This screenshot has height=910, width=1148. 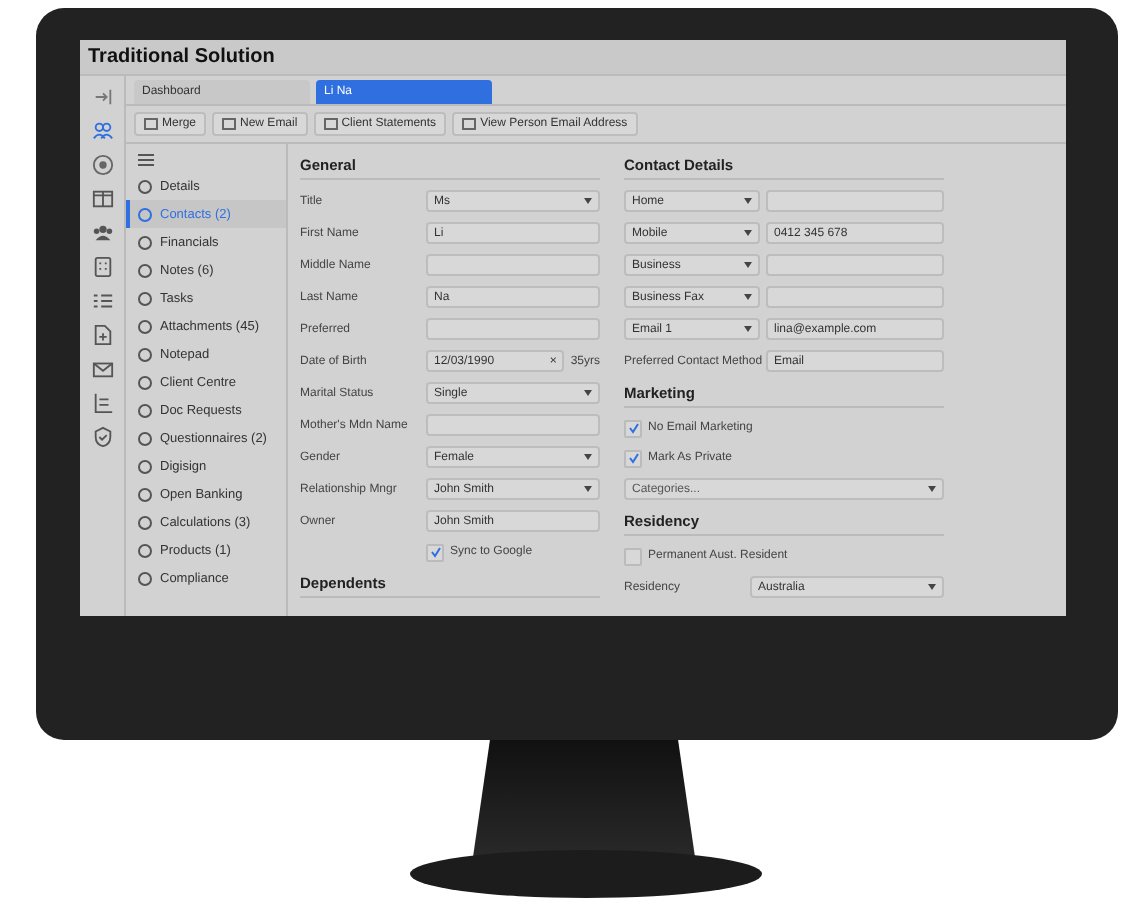 I want to click on mail-icon, so click(x=102, y=369).